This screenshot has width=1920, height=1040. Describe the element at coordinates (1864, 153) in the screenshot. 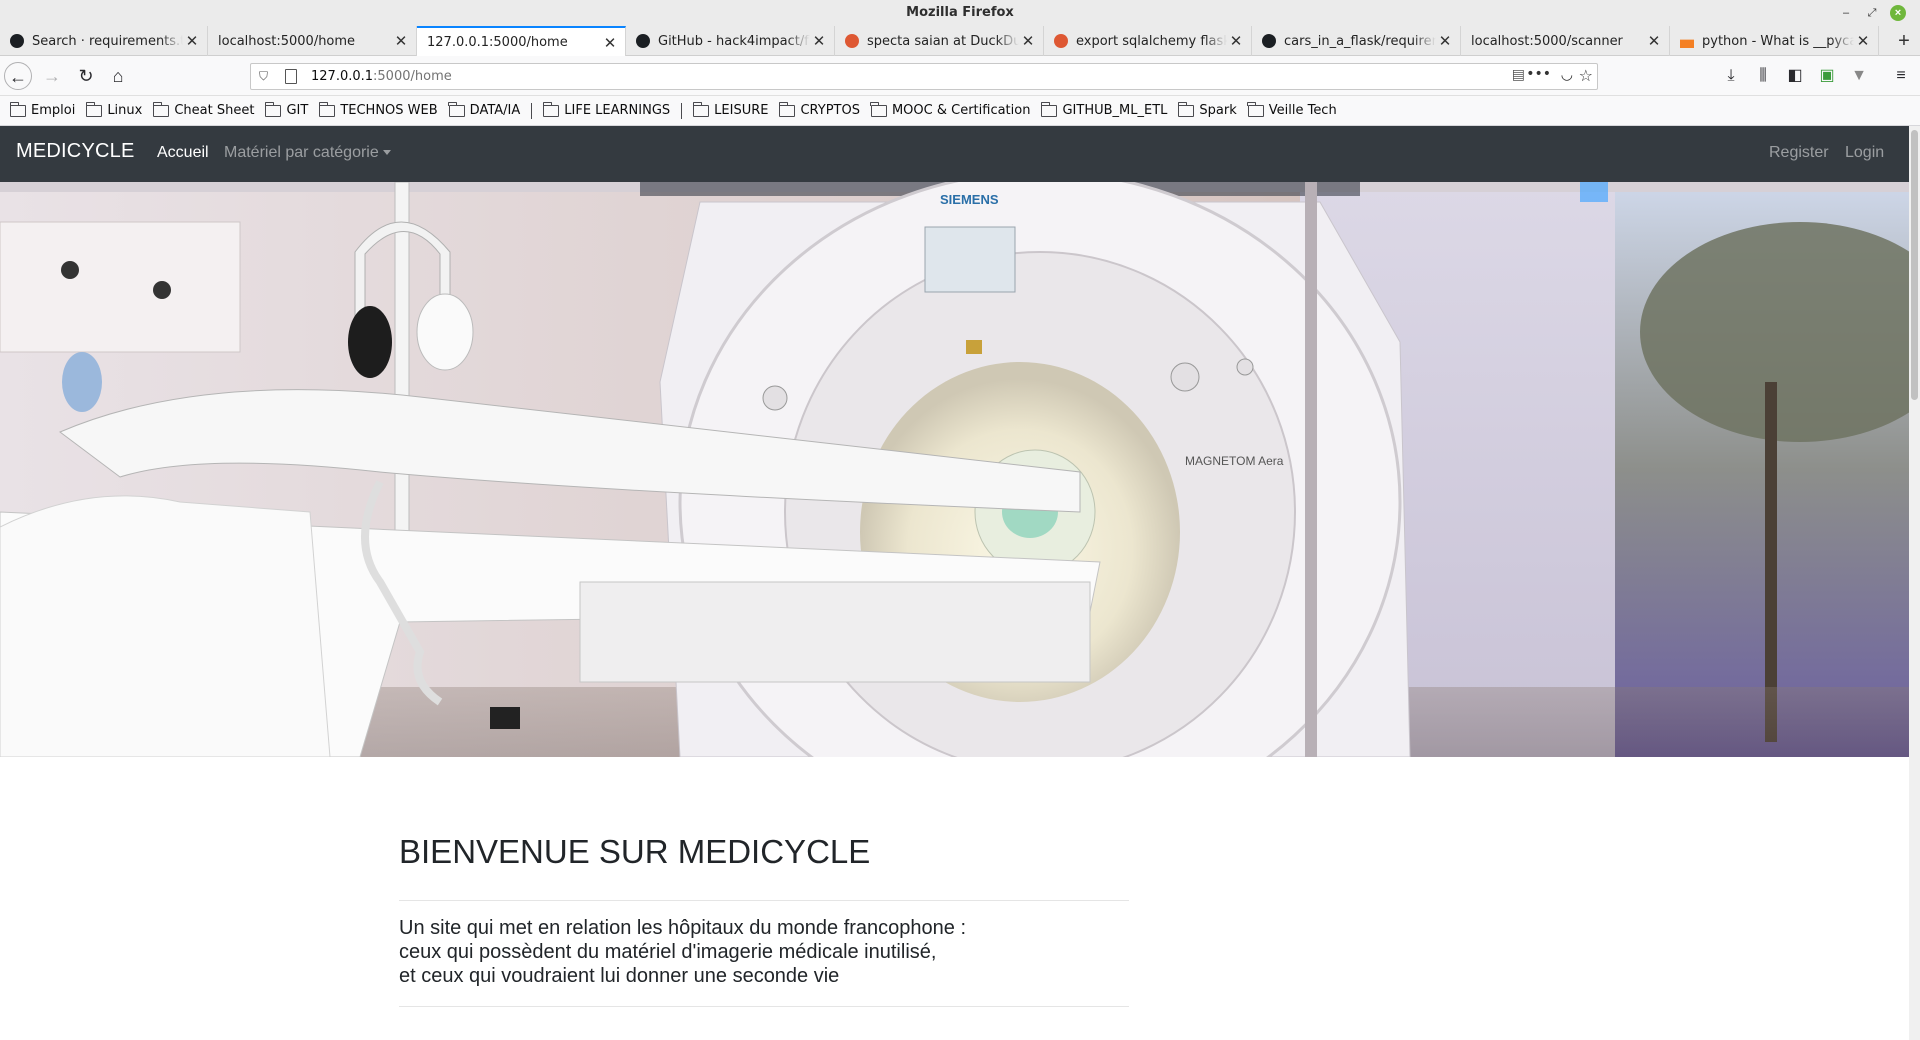

I see `nav-login-link: Login` at that location.